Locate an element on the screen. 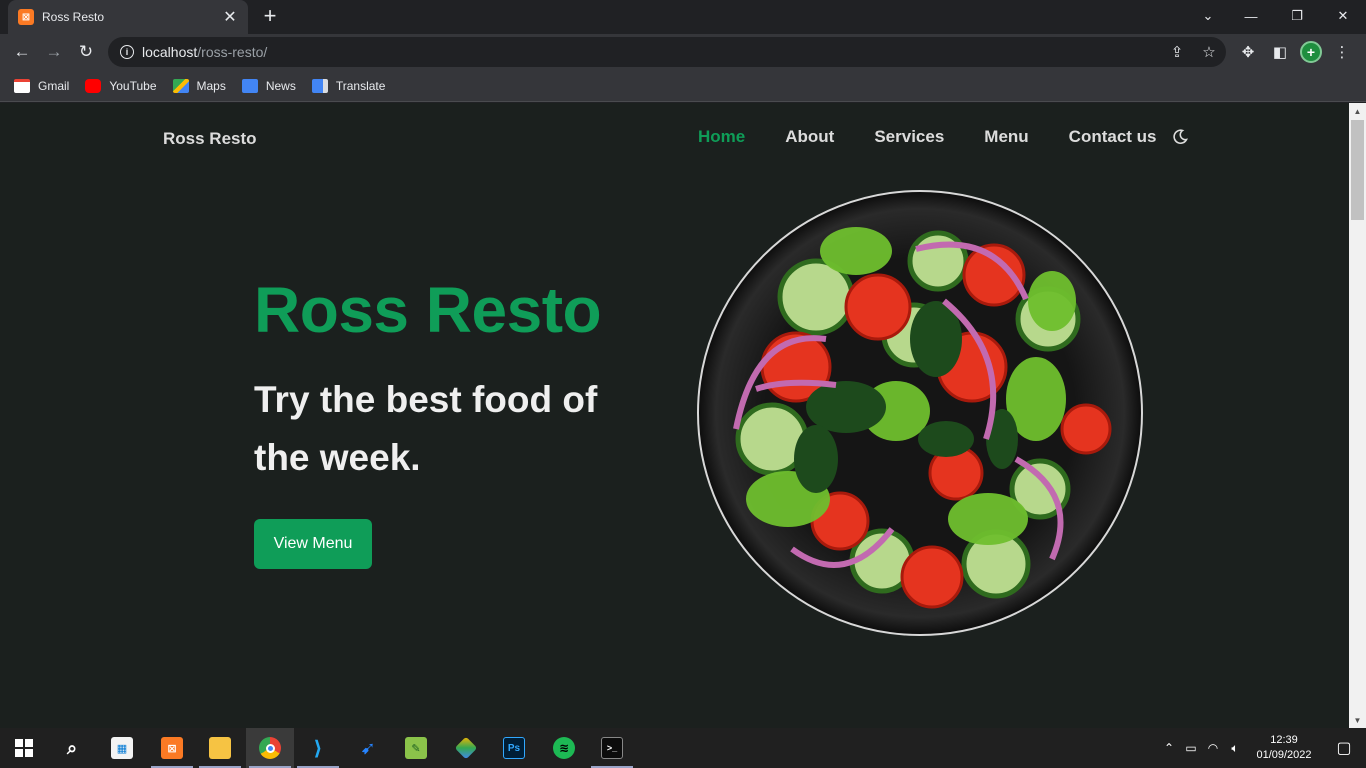 This screenshot has width=1366, height=768. tab-title: Ross Resto is located at coordinates (73, 17).